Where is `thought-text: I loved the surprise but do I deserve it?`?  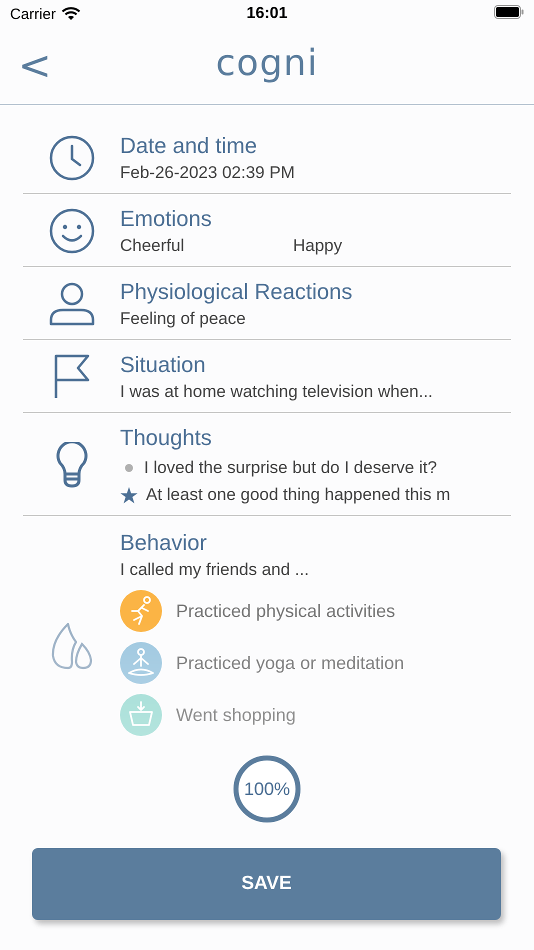
thought-text: I loved the surprise but do I deserve it? is located at coordinates (290, 468).